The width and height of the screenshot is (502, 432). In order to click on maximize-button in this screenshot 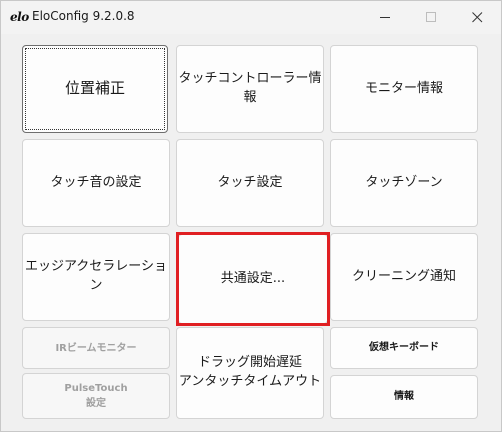, I will do `click(432, 17)`.